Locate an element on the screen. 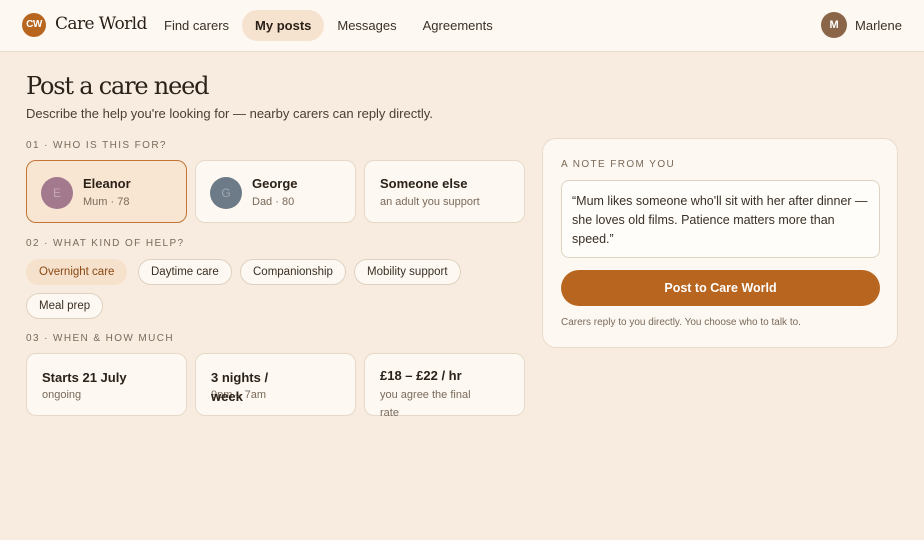 This screenshot has height=540, width=924. start-date-title: Starts 21 July is located at coordinates (84, 377).